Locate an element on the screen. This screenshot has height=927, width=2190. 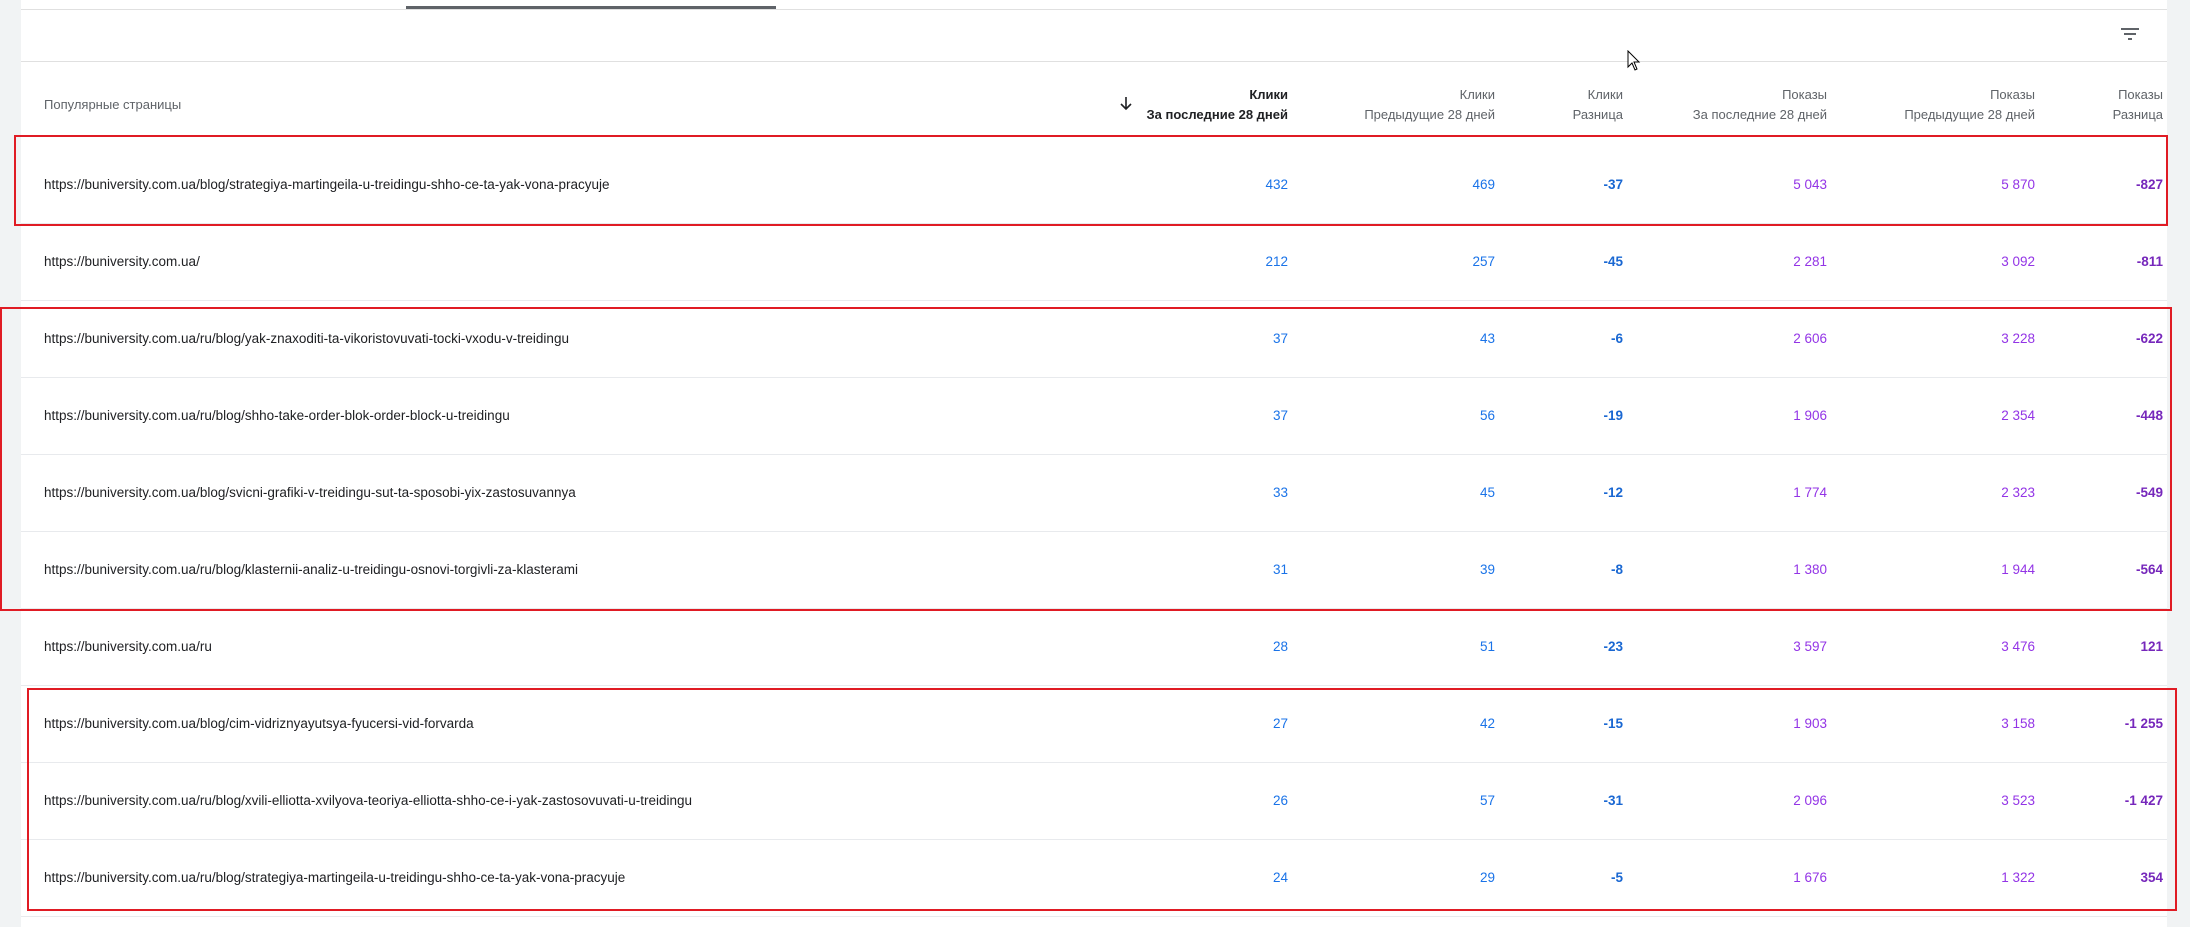
impressions-diff: -1 427 is located at coordinates (2143, 800).